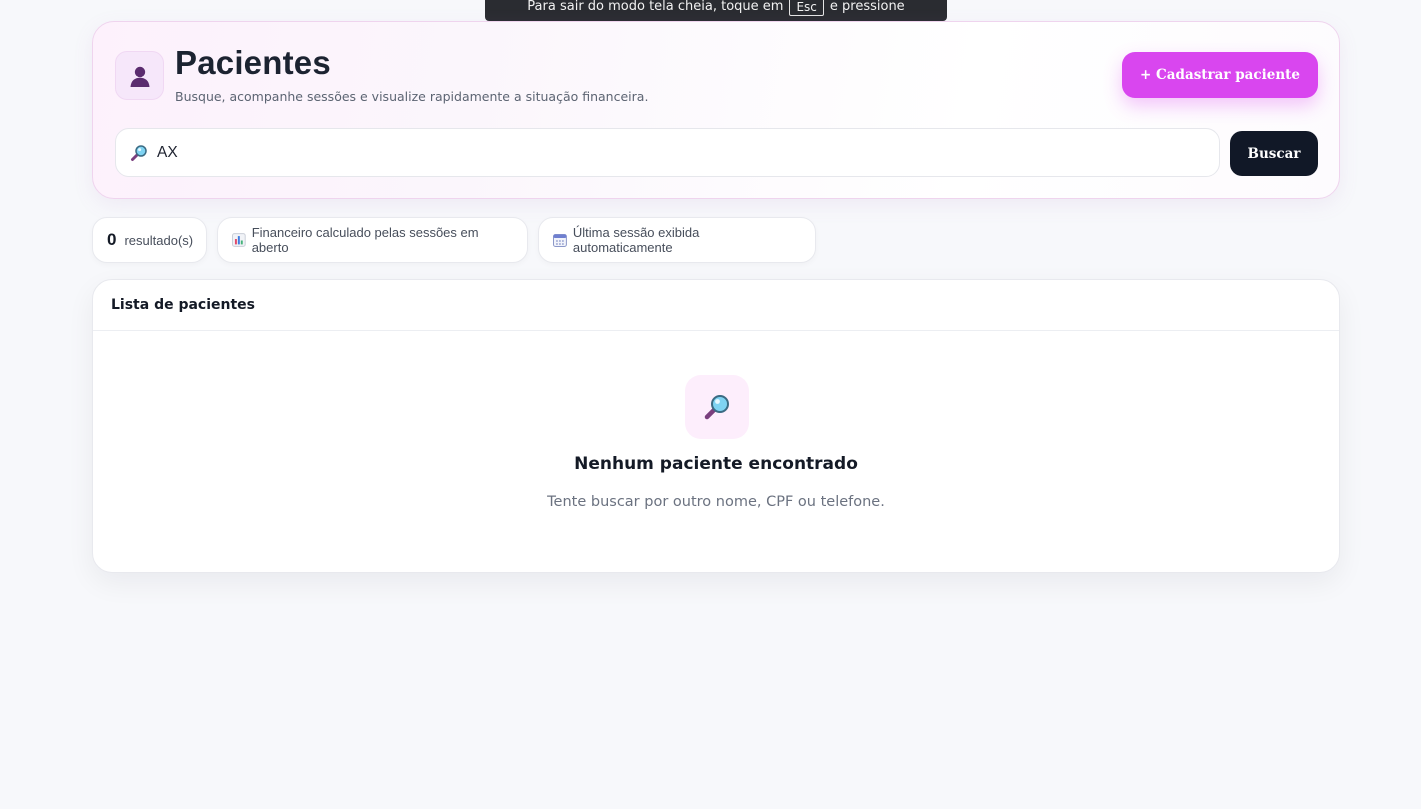  I want to click on page-avatar, so click(139, 75).